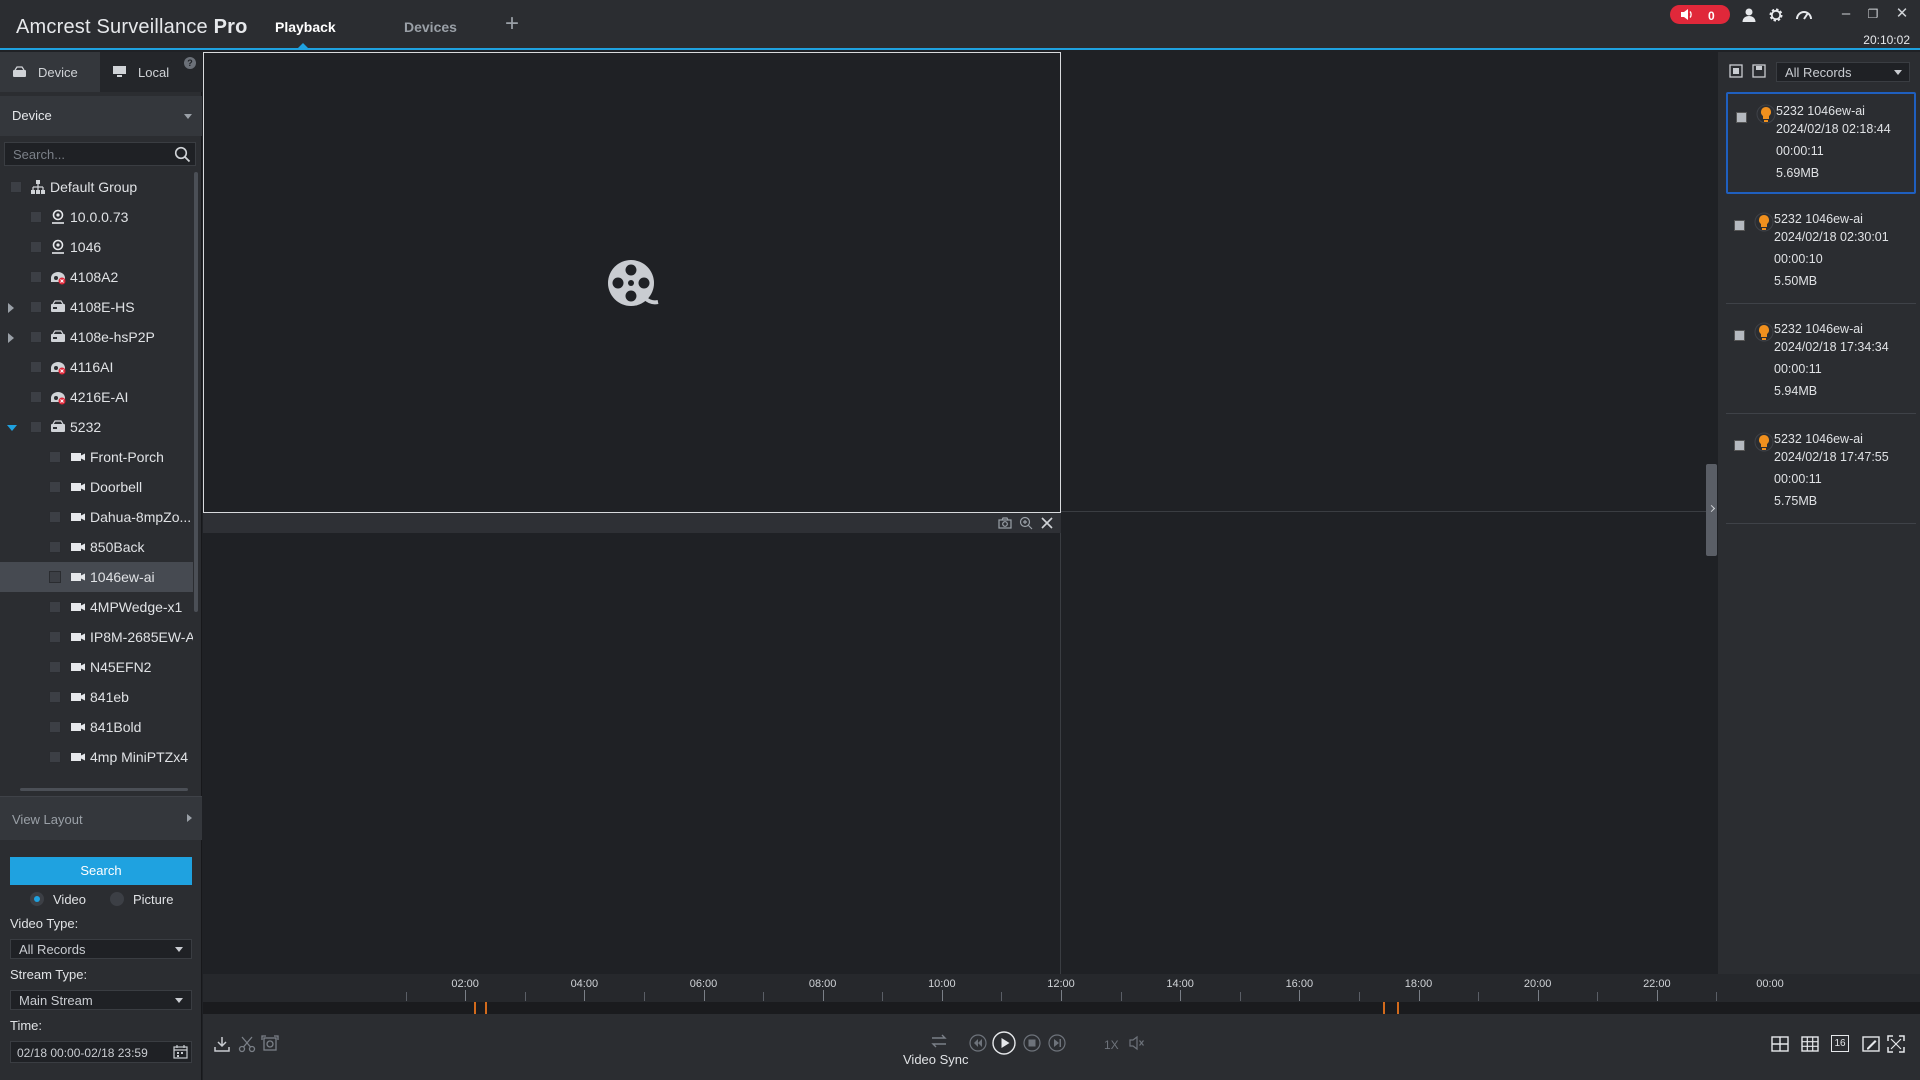 This screenshot has height=1080, width=1920. Describe the element at coordinates (247, 1044) in the screenshot. I see `clip-icon` at that location.